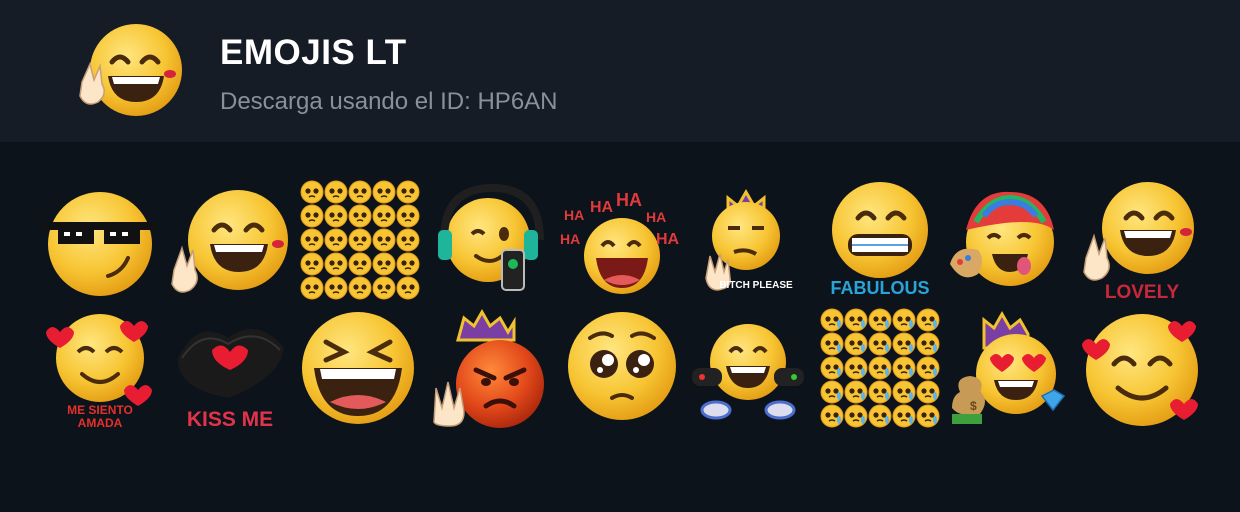  I want to click on hahaha-caption-3: HA, so click(629, 200).